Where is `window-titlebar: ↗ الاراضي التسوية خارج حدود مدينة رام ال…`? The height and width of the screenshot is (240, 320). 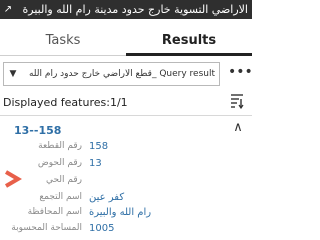 window-titlebar: ↗ الاراضي التسوية خارج حدود مدينة رام ال… is located at coordinates (126, 9).